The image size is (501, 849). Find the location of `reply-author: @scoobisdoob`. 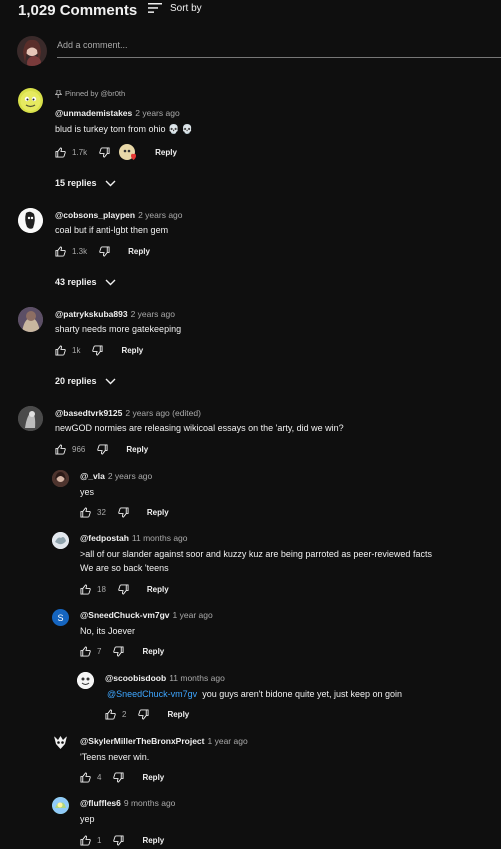

reply-author: @scoobisdoob is located at coordinates (135, 678).